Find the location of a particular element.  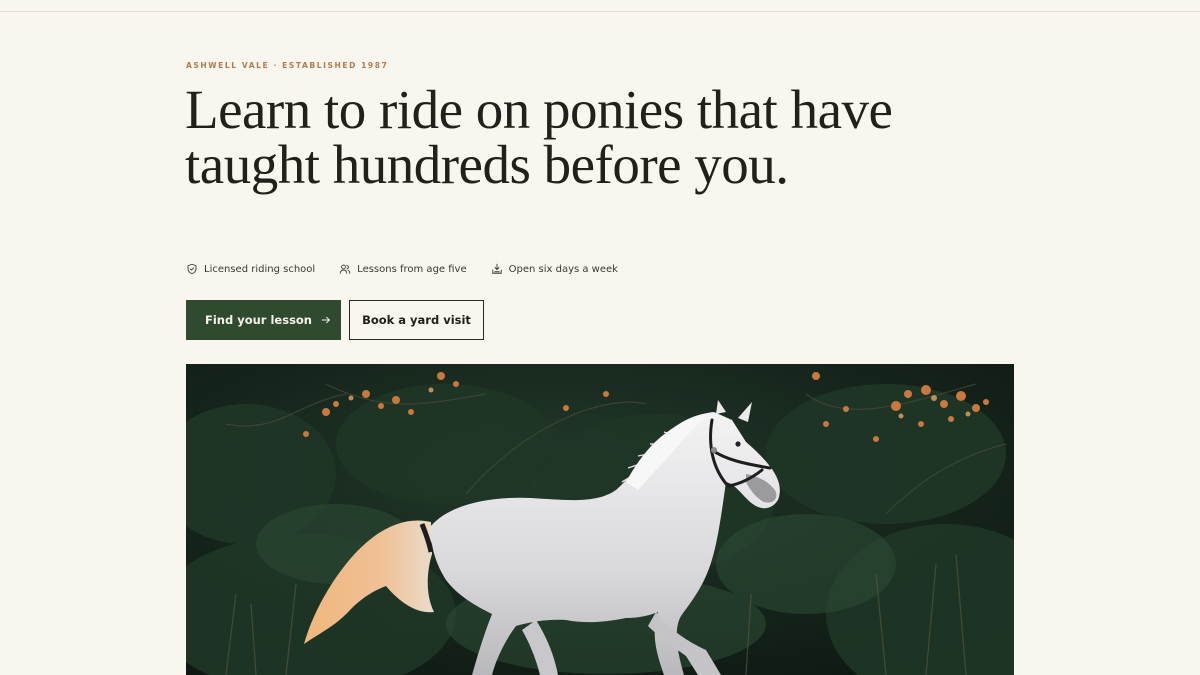

find-lesson-button: Find your lesson is located at coordinates (263, 320).